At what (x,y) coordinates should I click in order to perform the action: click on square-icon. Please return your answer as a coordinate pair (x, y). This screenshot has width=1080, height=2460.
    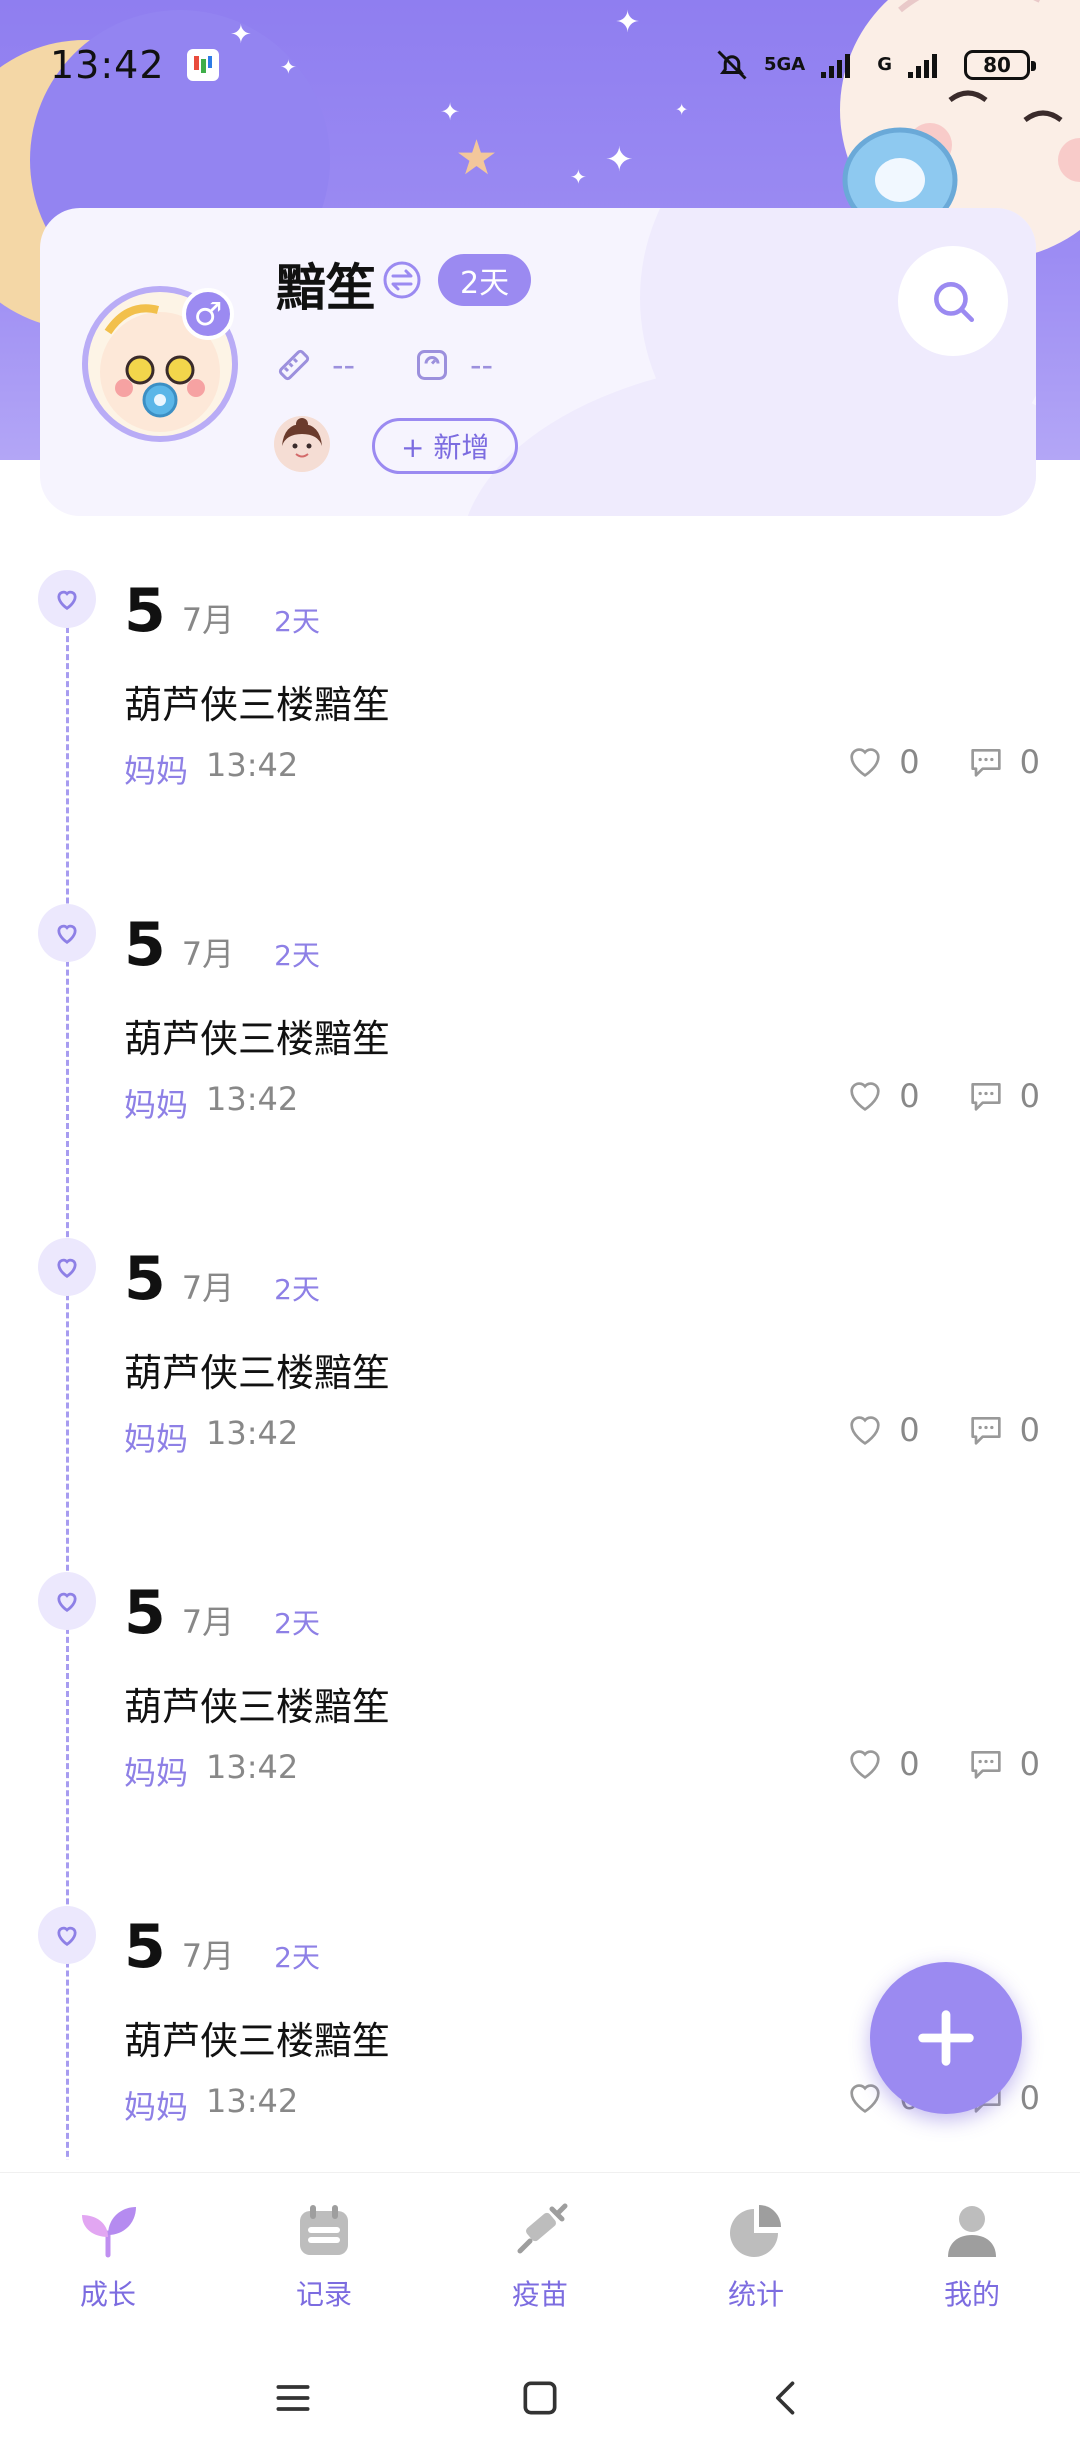
    Looking at the image, I should click on (540, 2398).